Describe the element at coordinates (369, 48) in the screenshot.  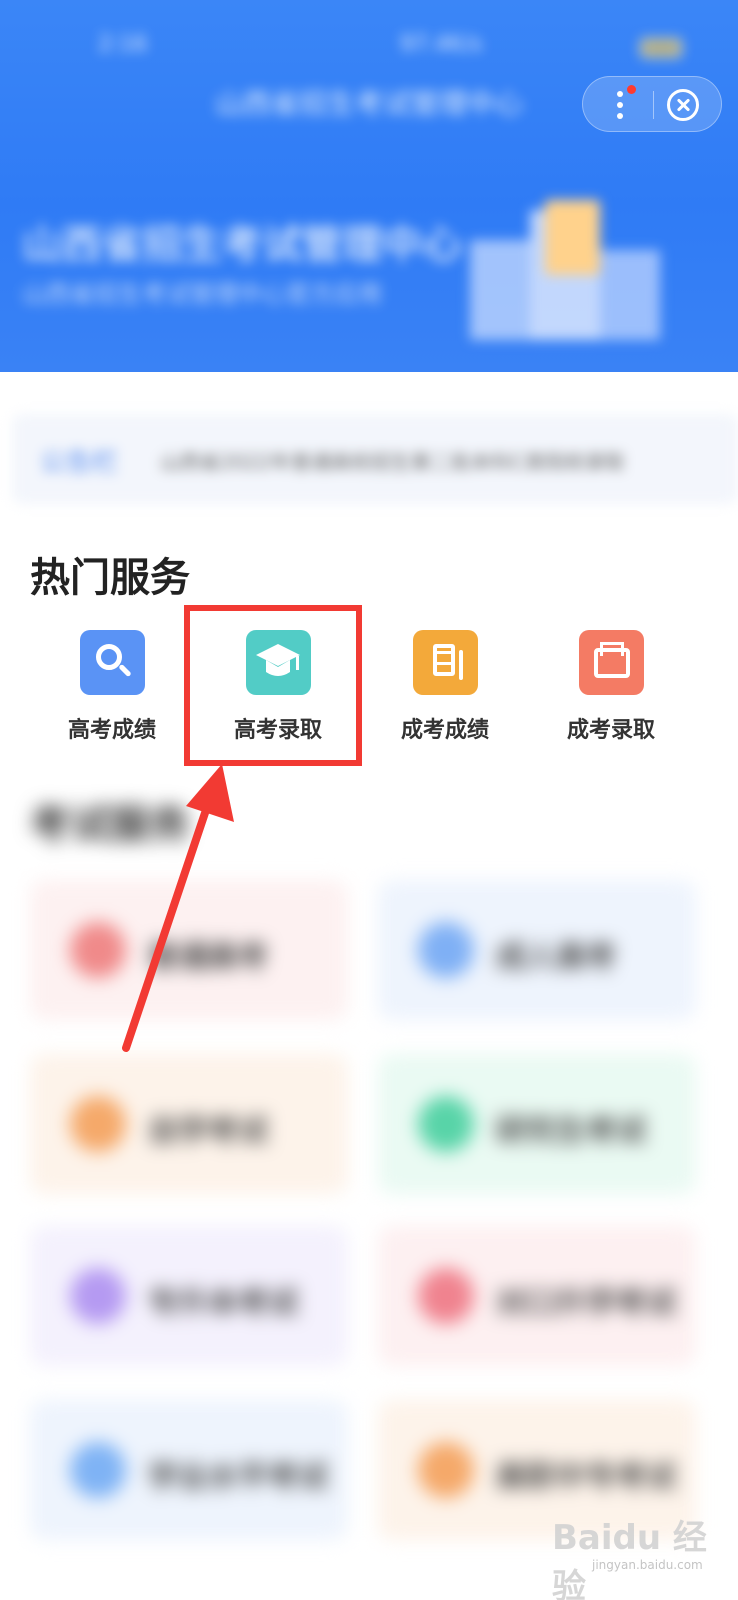
I see `status-bar: 2:16 97.4K/s` at that location.